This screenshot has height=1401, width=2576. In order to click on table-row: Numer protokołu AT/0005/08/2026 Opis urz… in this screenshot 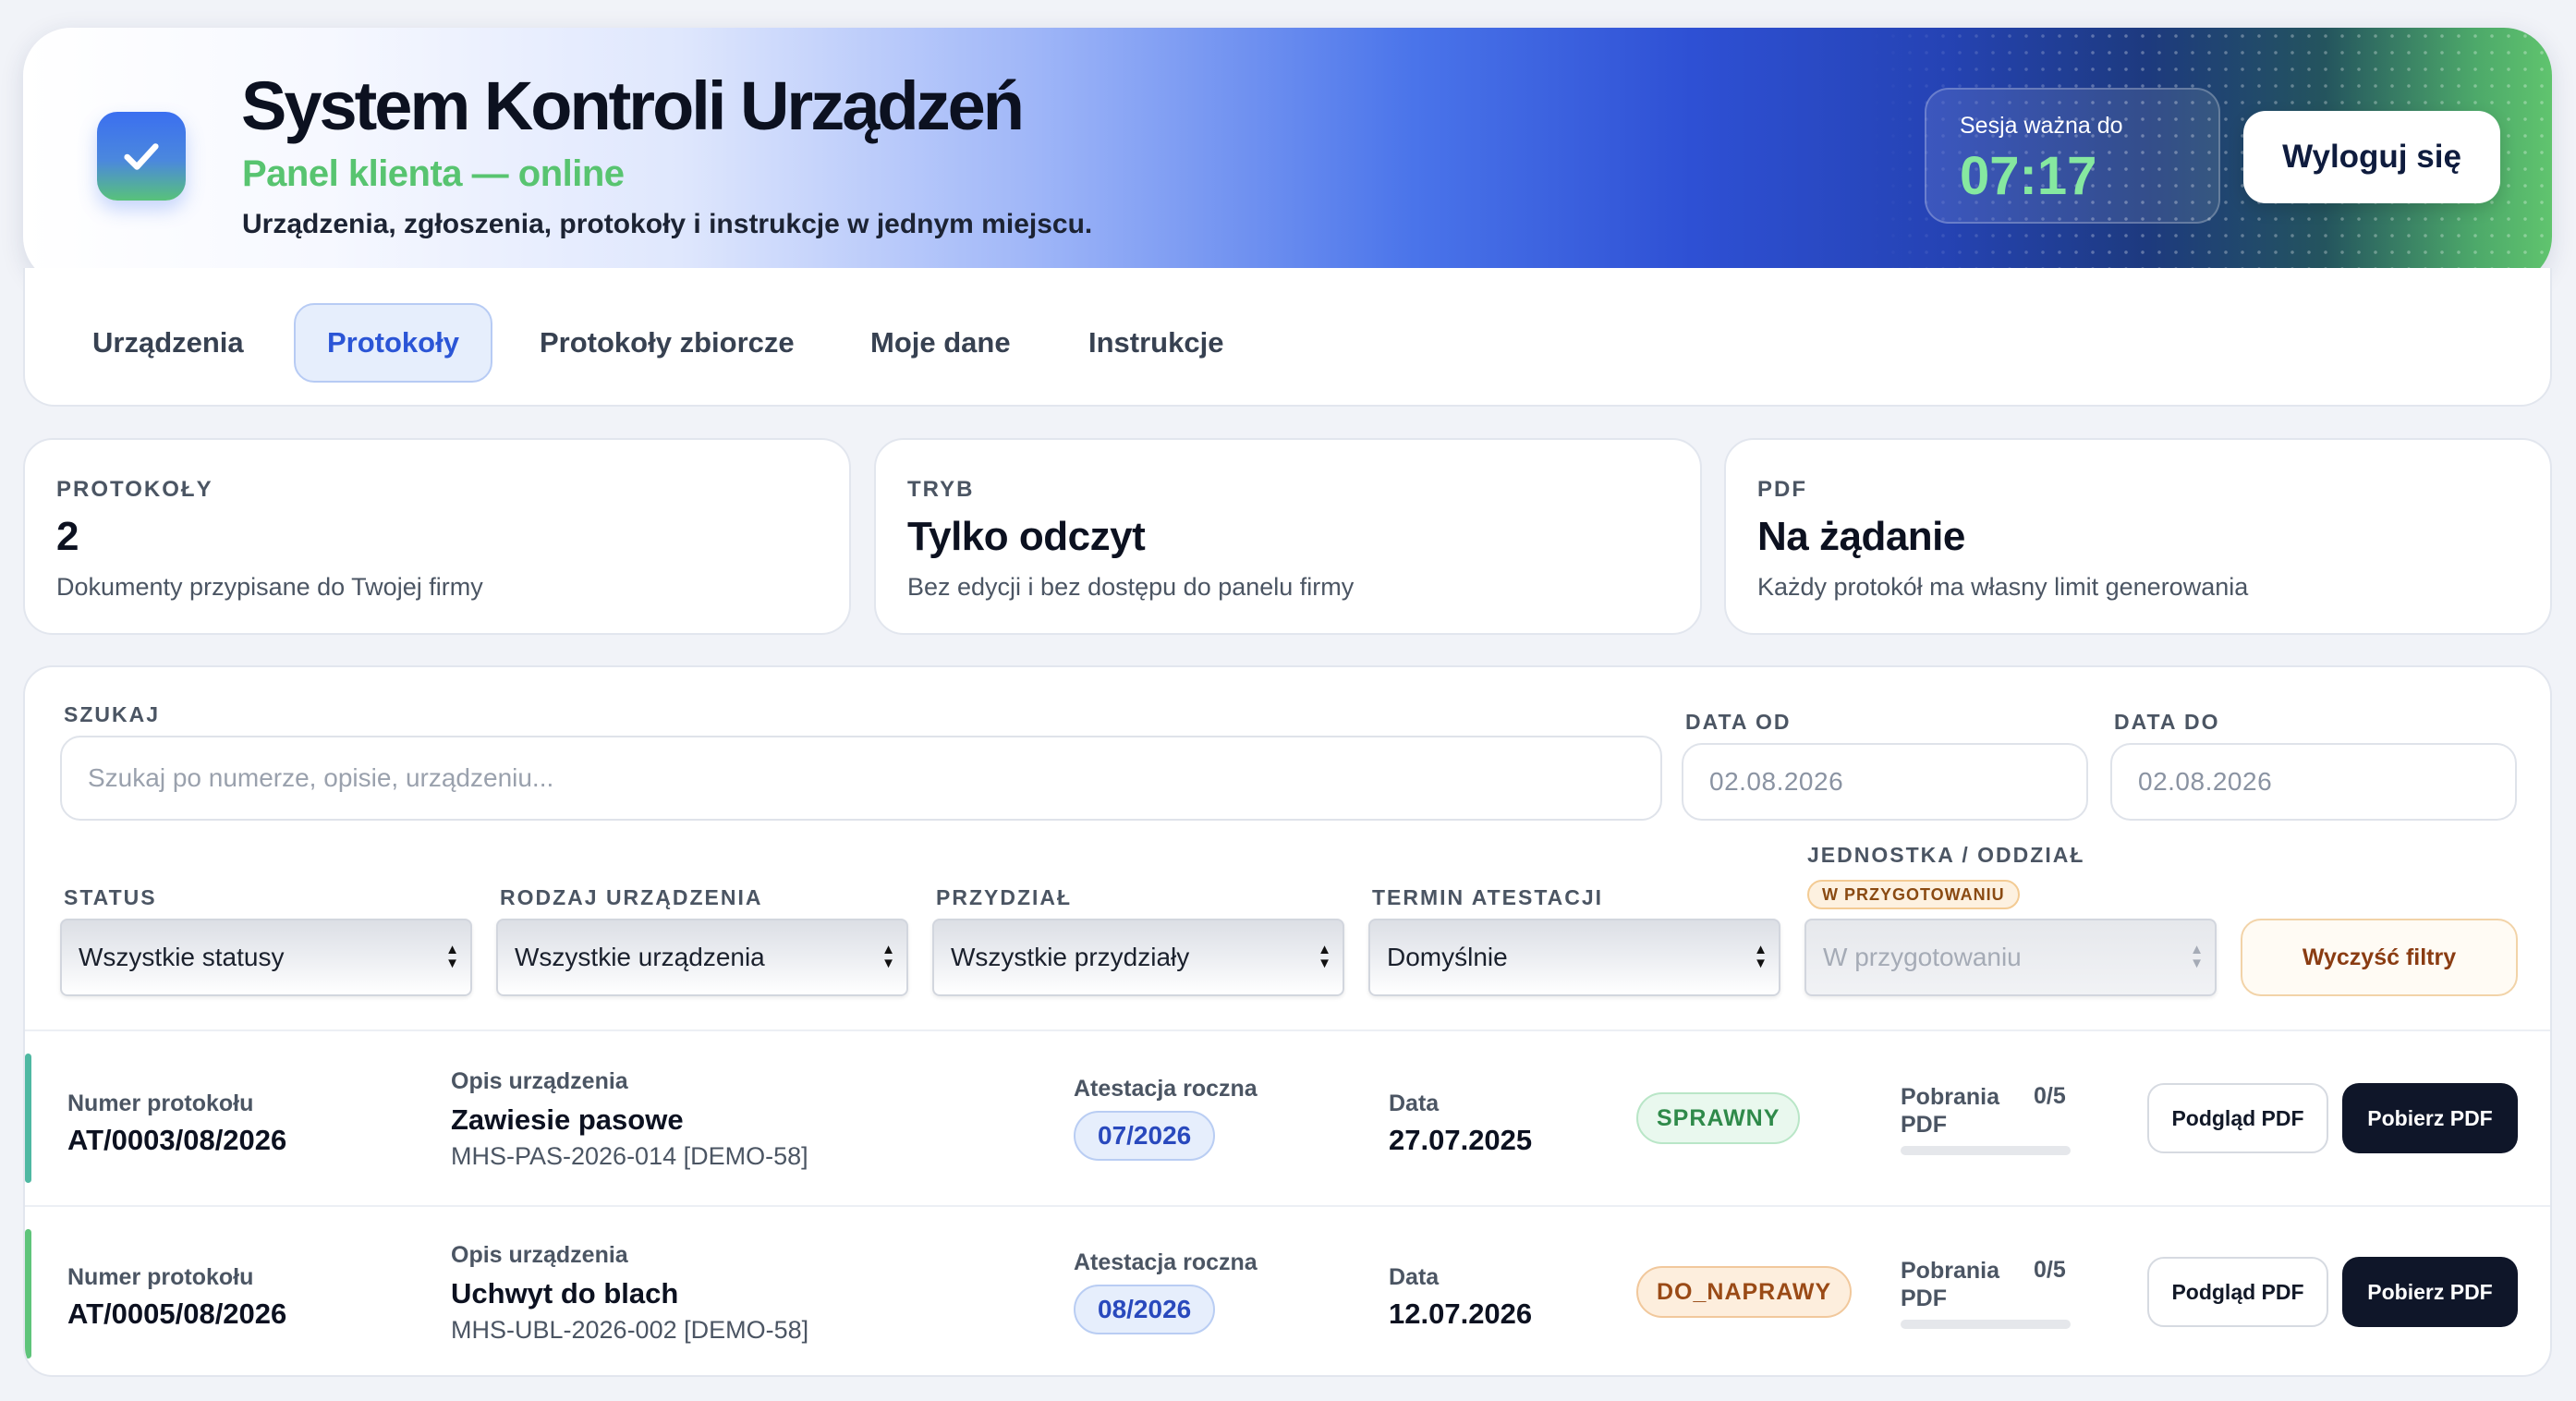, I will do `click(1287, 1291)`.